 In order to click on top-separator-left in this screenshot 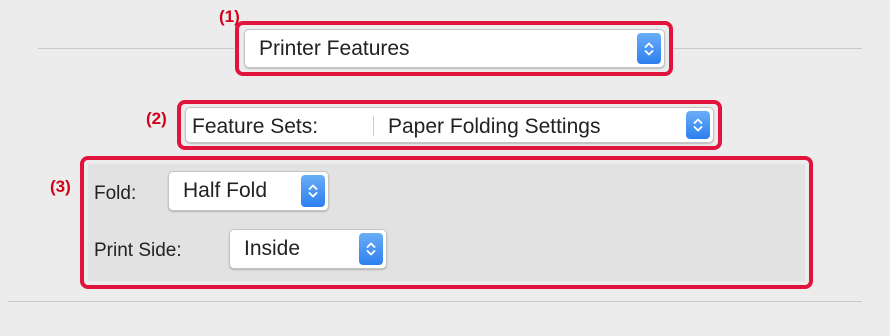, I will do `click(136, 48)`.